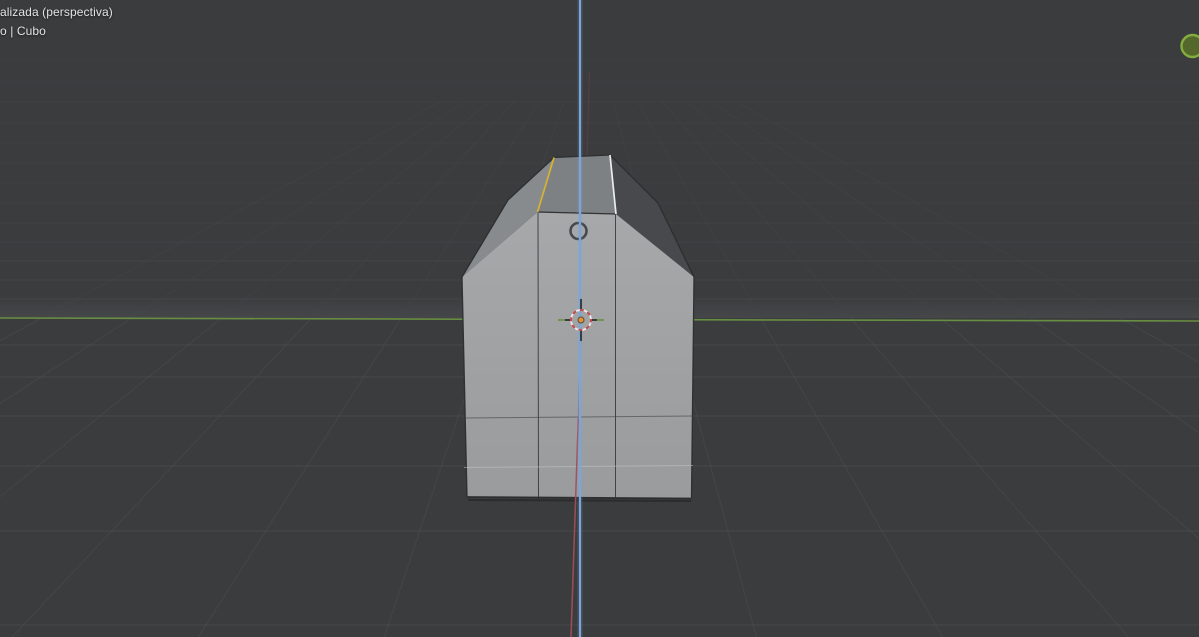  Describe the element at coordinates (581, 320) in the screenshot. I see `object-origin-dot` at that location.